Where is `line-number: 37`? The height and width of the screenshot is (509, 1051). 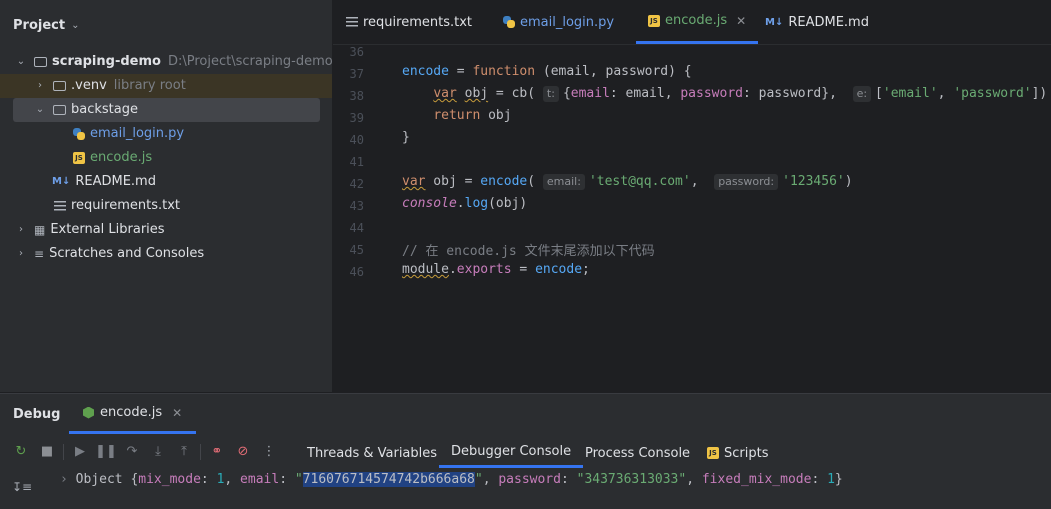
line-number: 37 is located at coordinates (356, 74).